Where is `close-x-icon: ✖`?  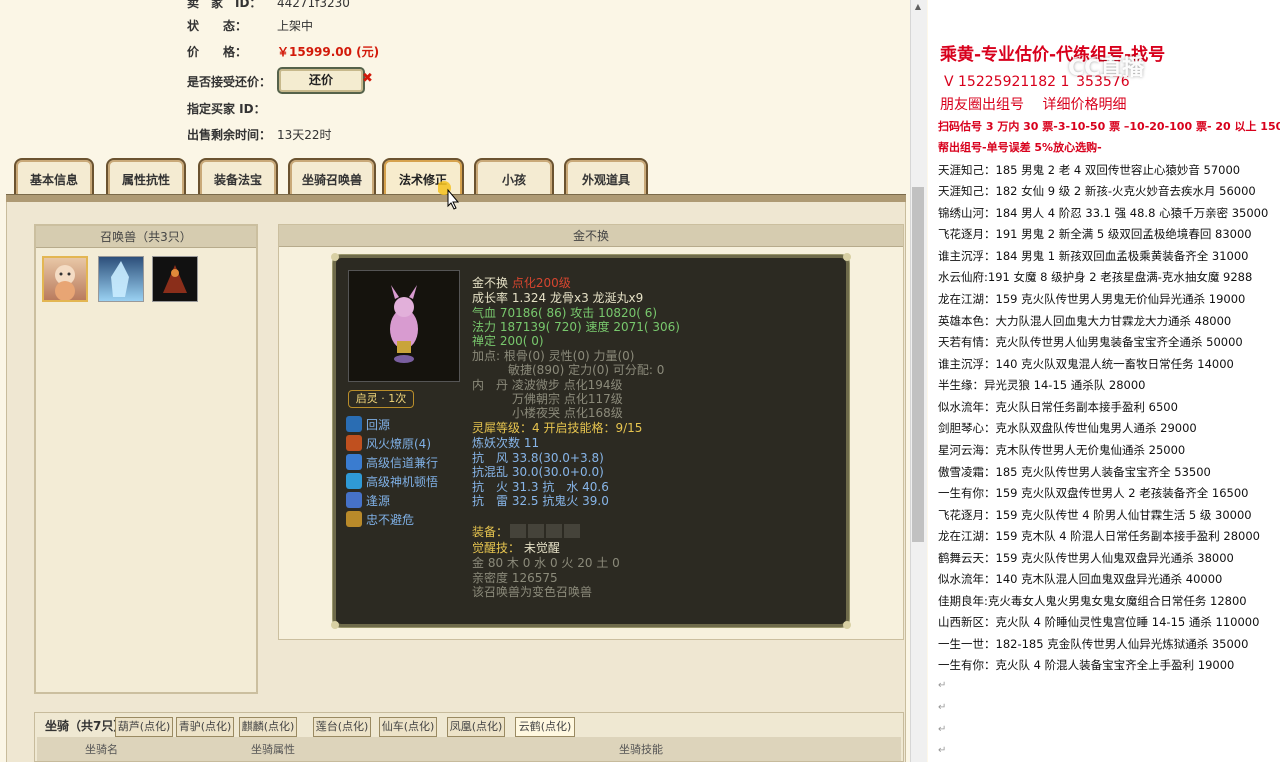
close-x-icon: ✖ is located at coordinates (367, 78).